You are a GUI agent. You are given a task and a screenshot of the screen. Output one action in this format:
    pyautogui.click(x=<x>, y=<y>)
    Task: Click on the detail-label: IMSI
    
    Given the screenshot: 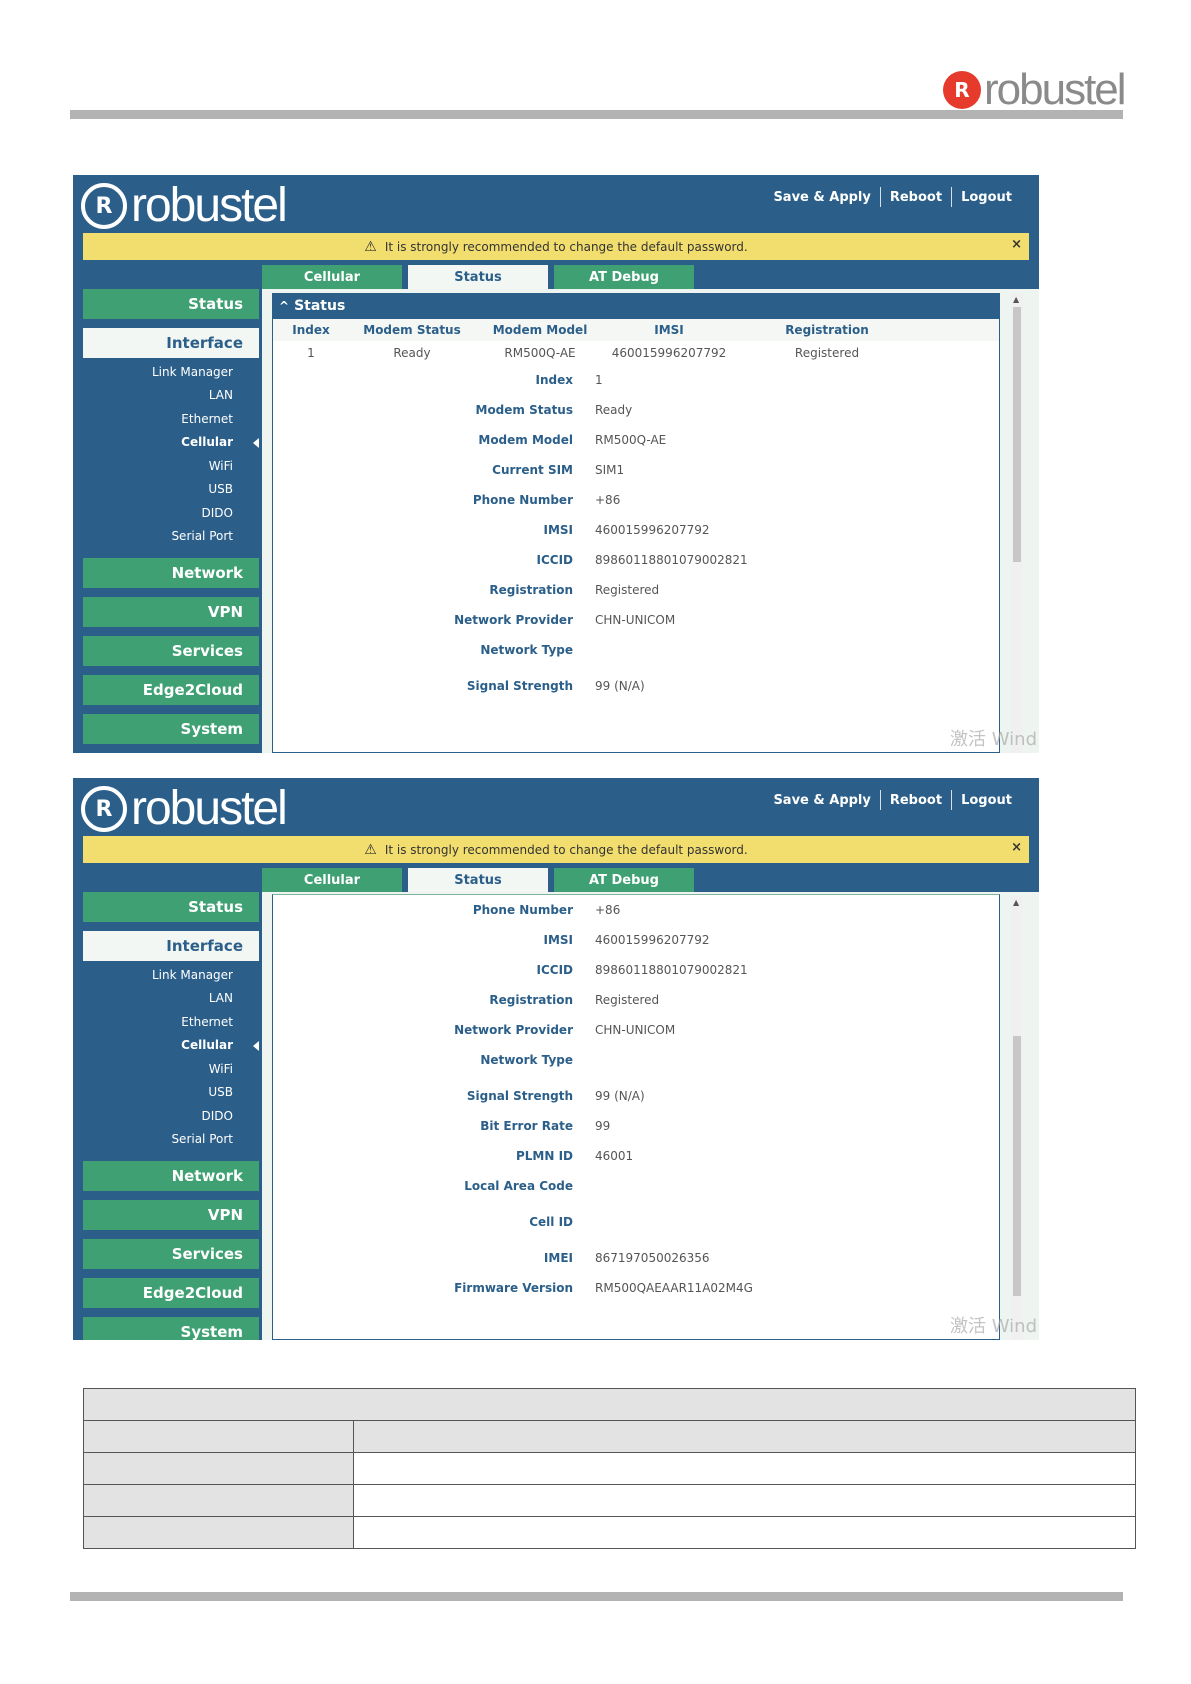 What is the action you would take?
    pyautogui.click(x=558, y=940)
    